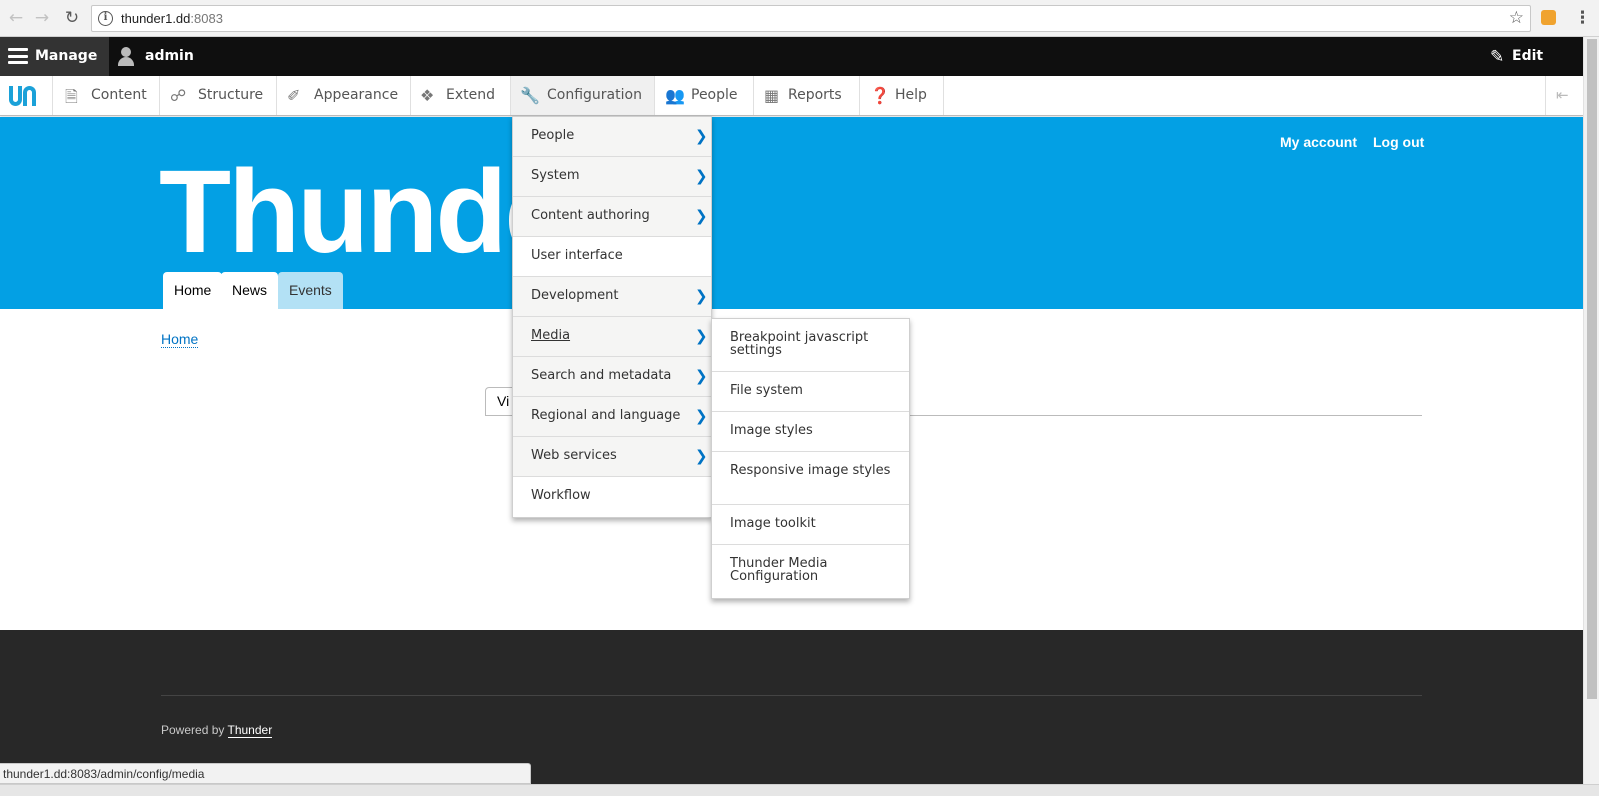 This screenshot has width=1599, height=796. What do you see at coordinates (612, 177) in the screenshot?
I see `config-menu-item-system: System ❯` at bounding box center [612, 177].